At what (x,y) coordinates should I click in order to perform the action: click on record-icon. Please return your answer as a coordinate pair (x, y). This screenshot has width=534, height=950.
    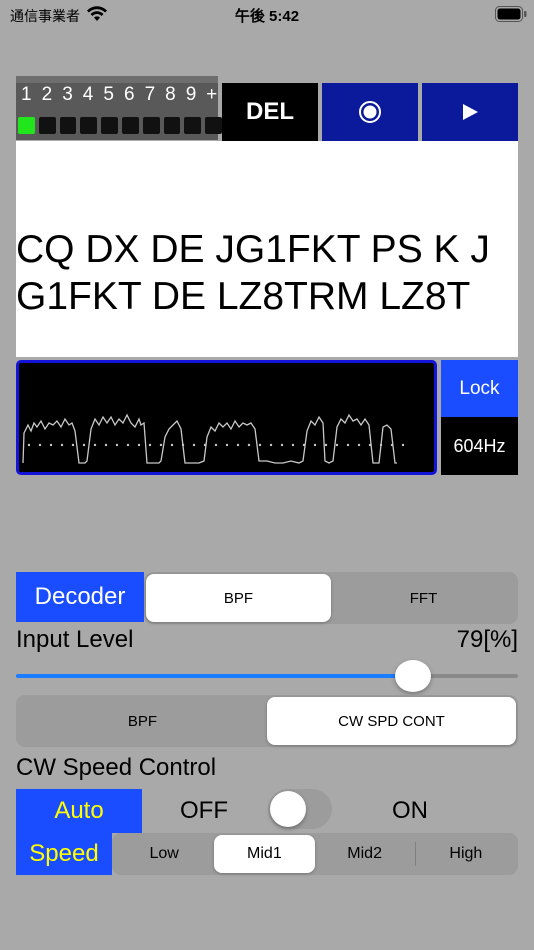
    Looking at the image, I should click on (370, 112).